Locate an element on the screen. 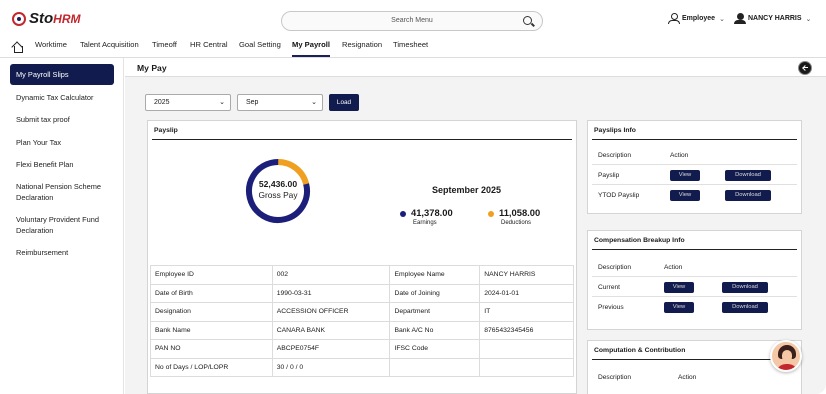  page-header: My Pay is located at coordinates (475, 67).